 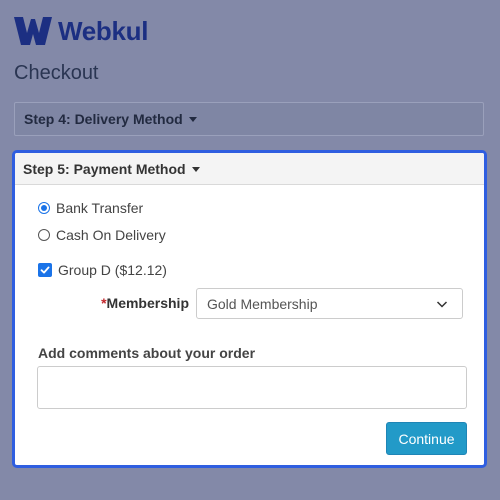 I want to click on step-delivery-method-label: Step 4: Delivery Method, so click(x=103, y=119).